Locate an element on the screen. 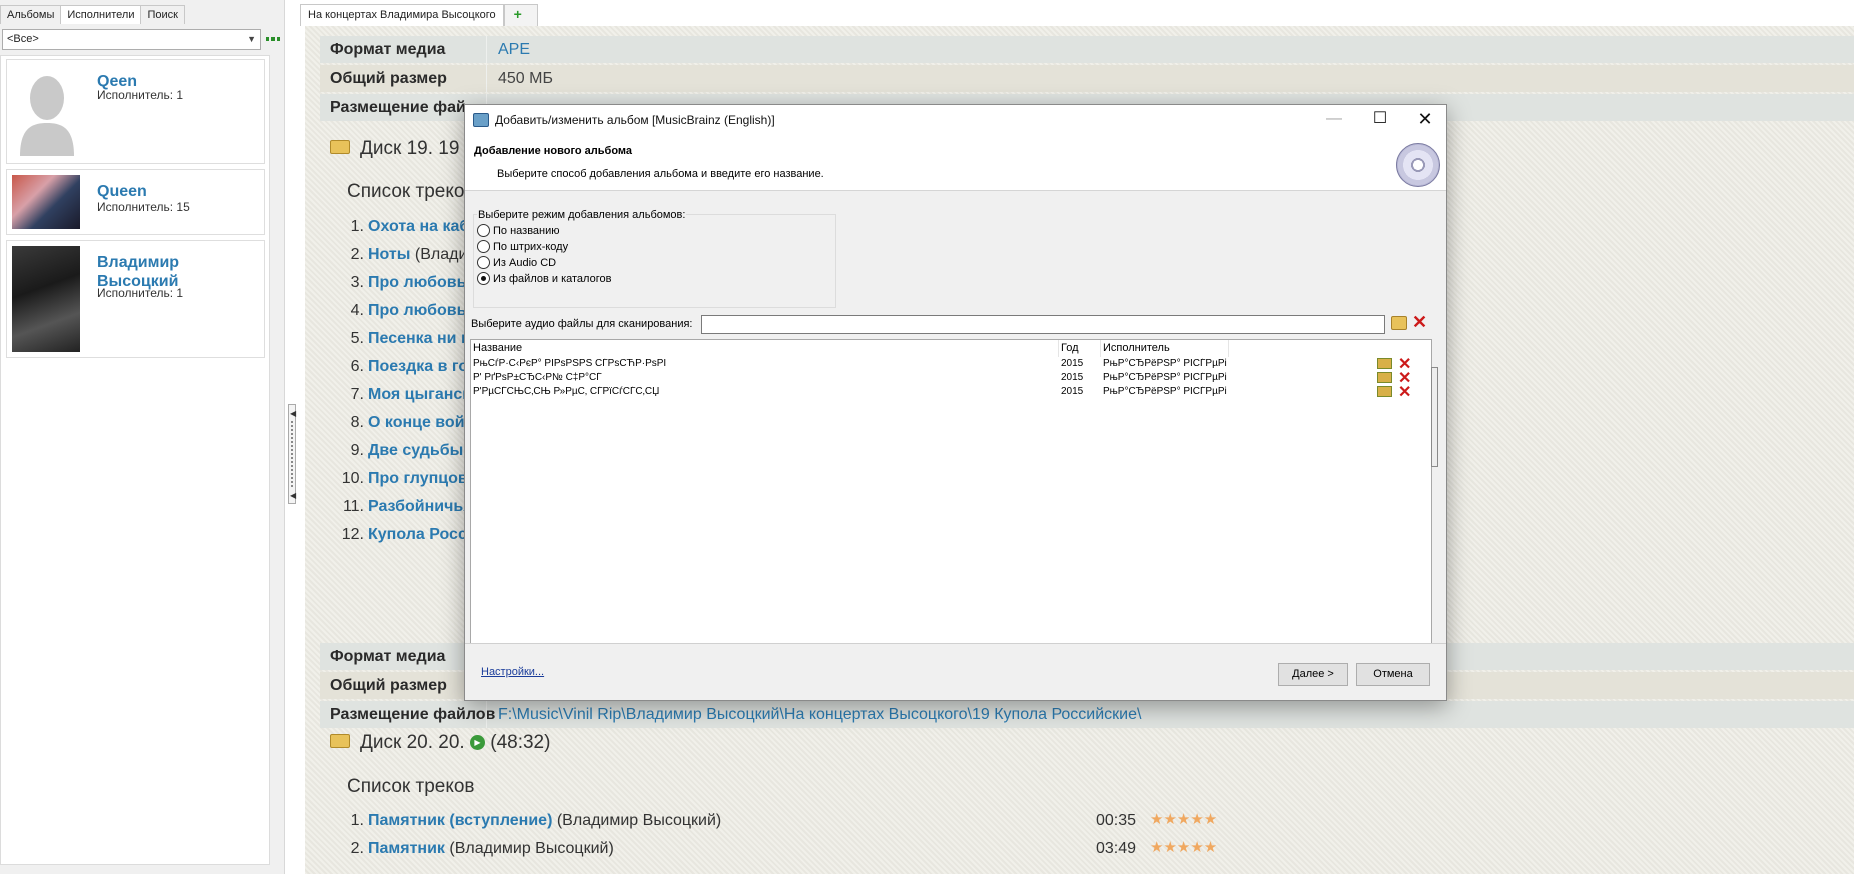 This screenshot has height=874, width=1854. radio-label: По штрих-коду is located at coordinates (531, 246).